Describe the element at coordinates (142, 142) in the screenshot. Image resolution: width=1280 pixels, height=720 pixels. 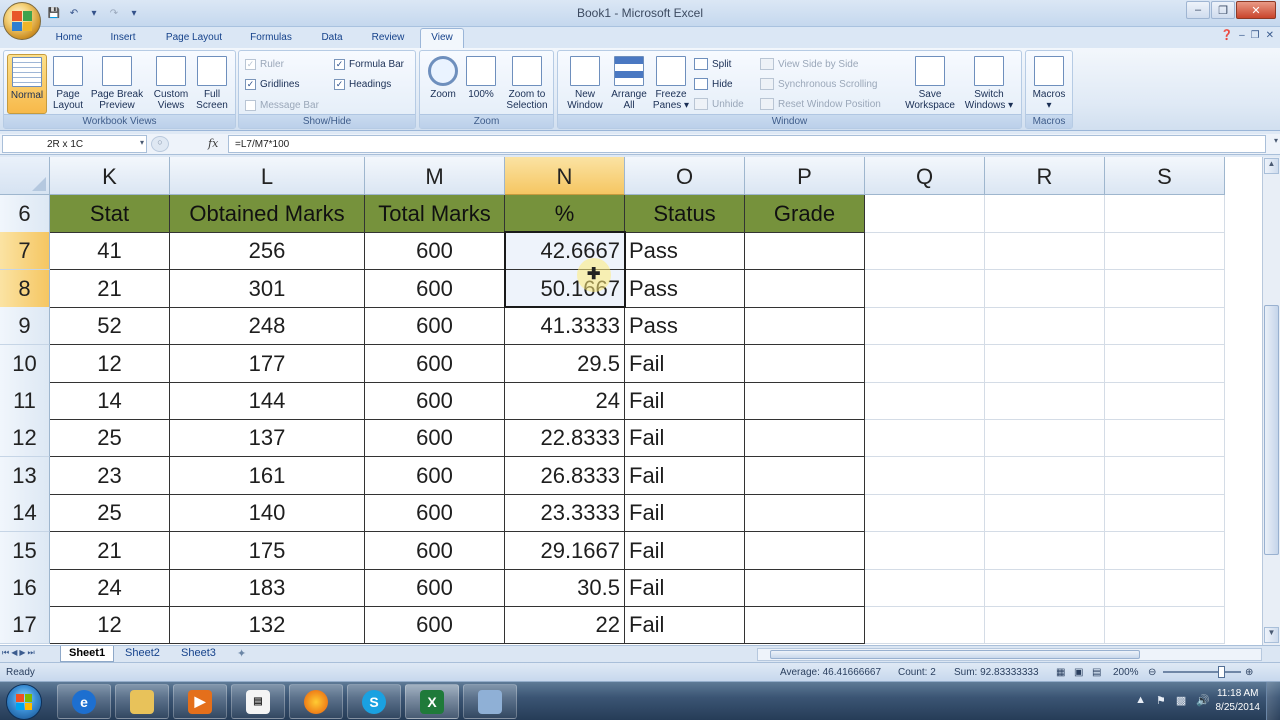
I see `name-box-dropdown-icon: ▾` at that location.